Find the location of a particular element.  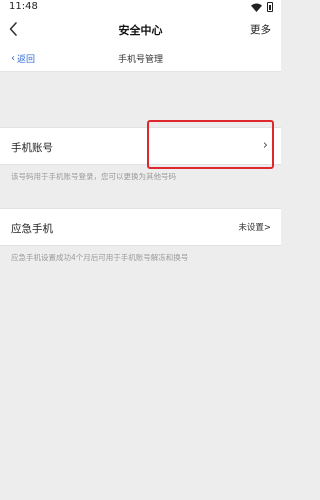

phone-account-label: 手机账号 is located at coordinates (32, 148).